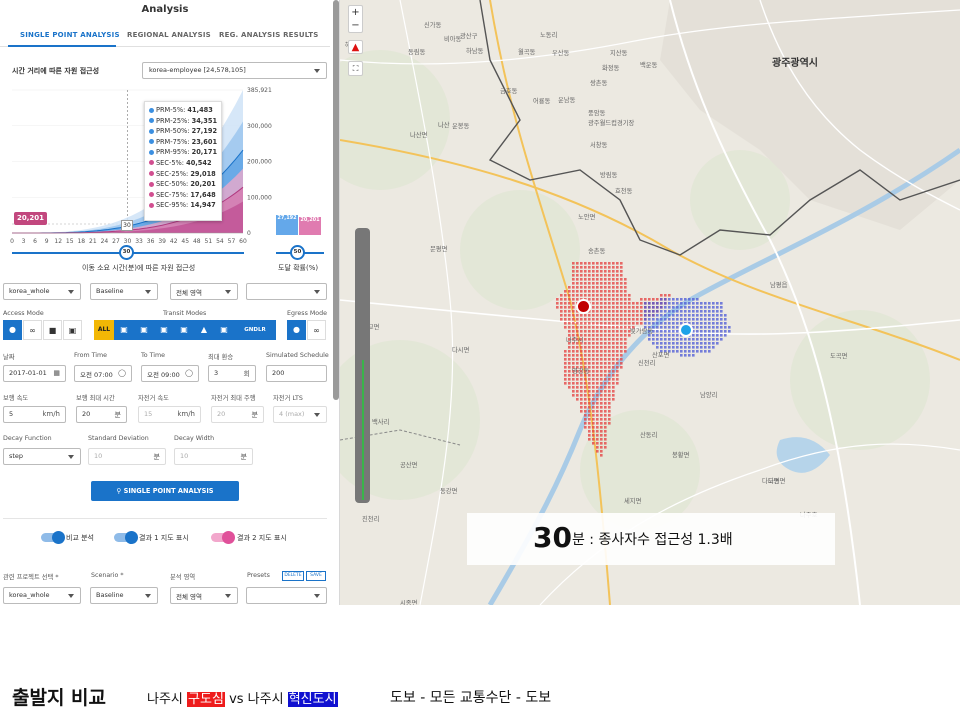  What do you see at coordinates (355, 68) in the screenshot?
I see `fullscreen-icon: ⛶` at bounding box center [355, 68].